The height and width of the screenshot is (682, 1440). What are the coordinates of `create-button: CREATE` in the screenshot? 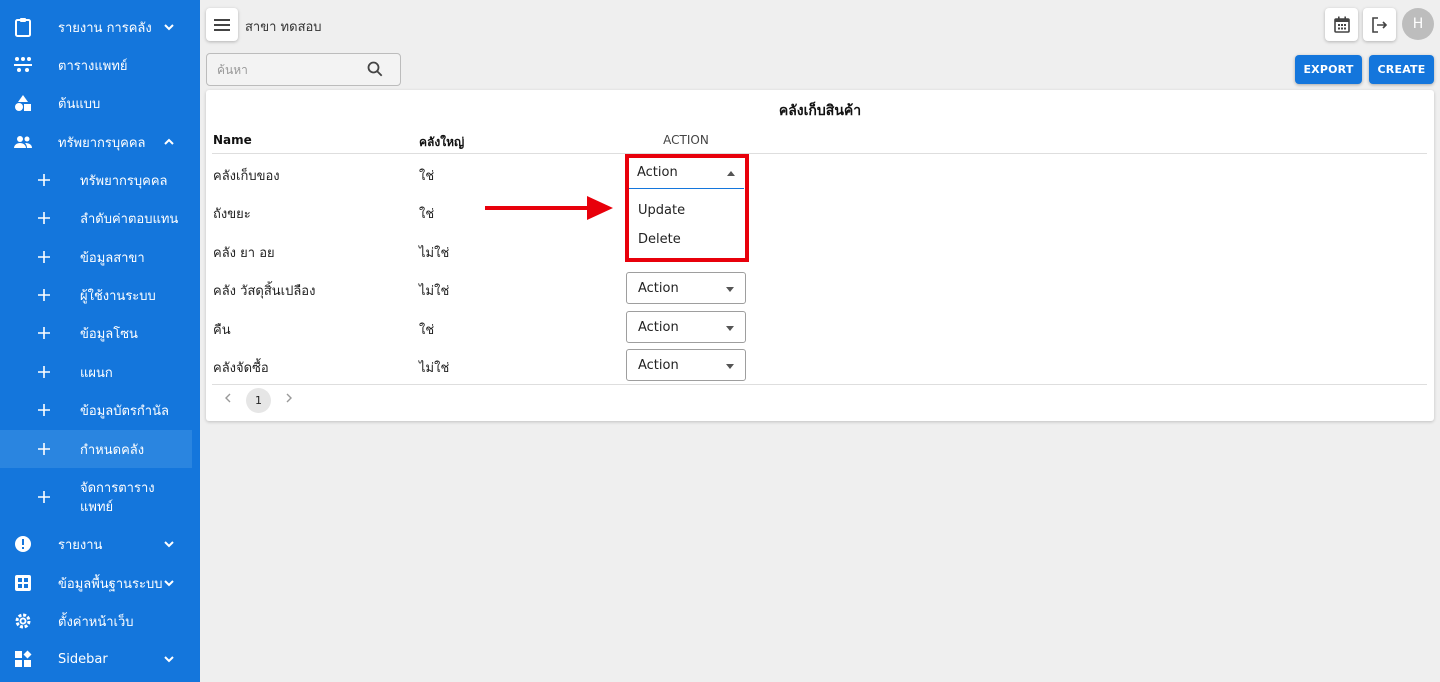 It's located at (1401, 69).